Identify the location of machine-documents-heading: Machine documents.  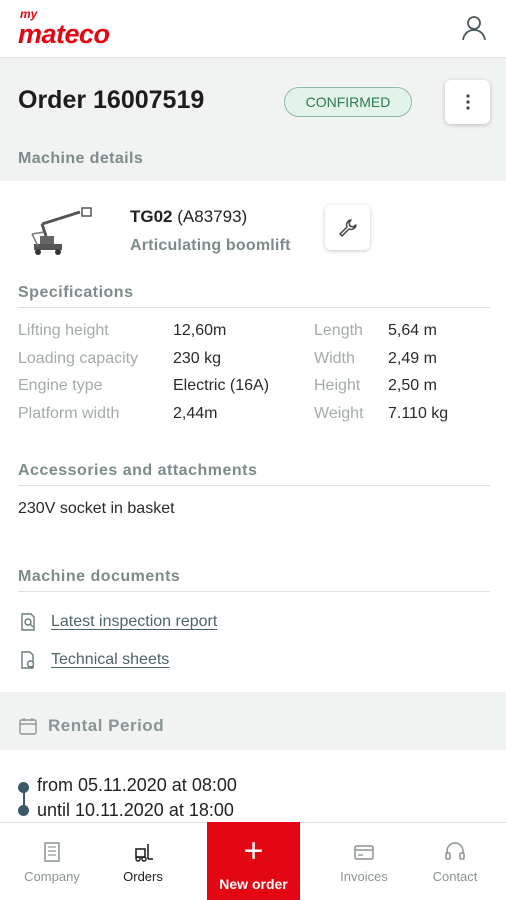
(254, 580).